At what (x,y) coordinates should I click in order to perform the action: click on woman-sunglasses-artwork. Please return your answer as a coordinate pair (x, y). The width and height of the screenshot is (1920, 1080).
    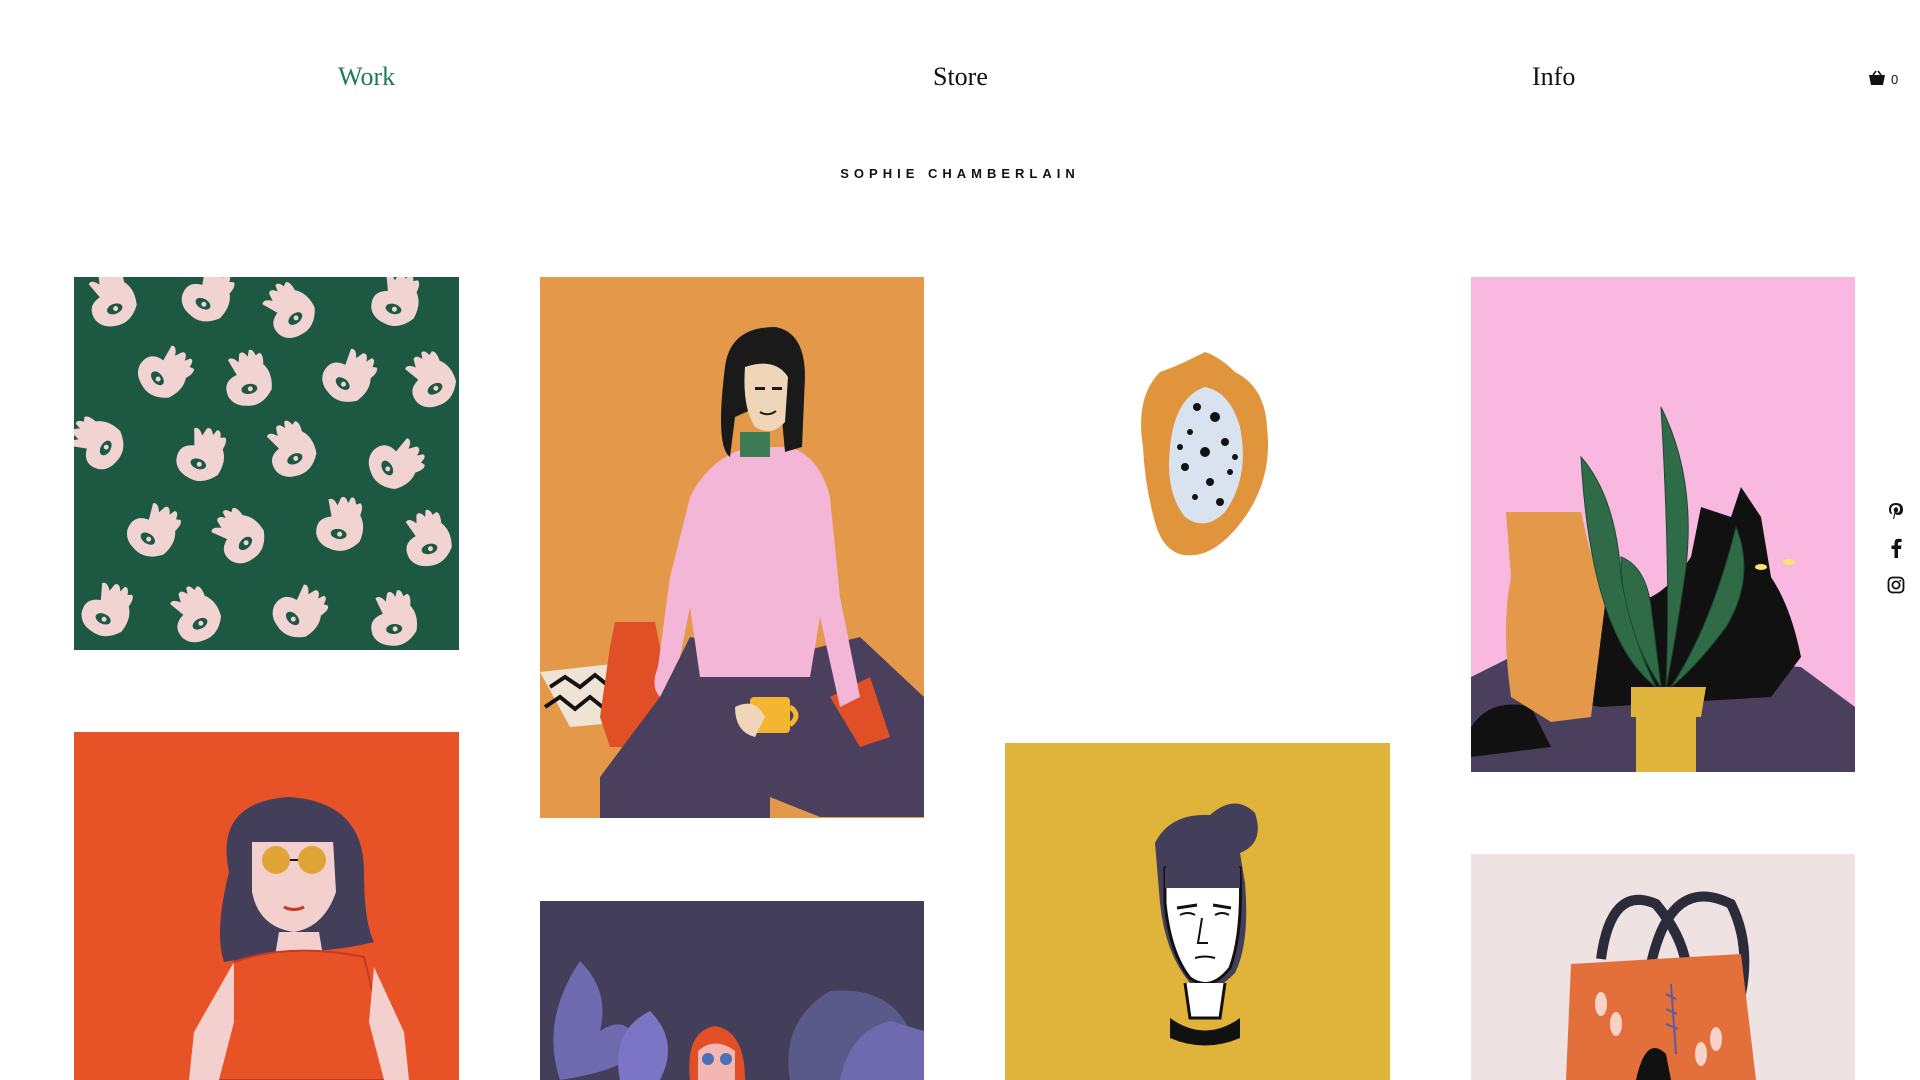
    Looking at the image, I should click on (299, 938).